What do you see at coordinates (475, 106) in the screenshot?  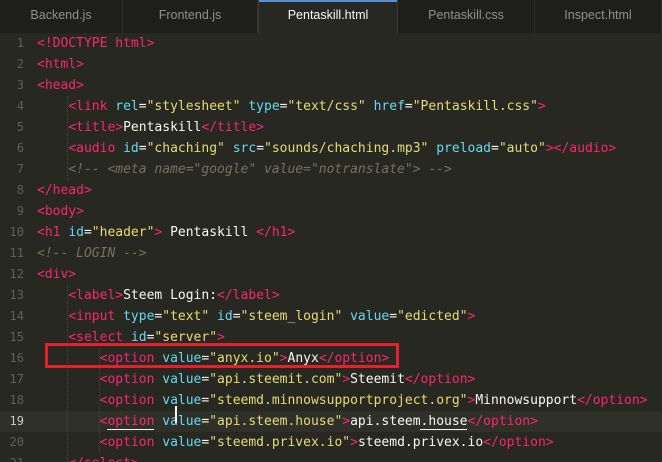 I see `code-token: "Pentaskill.css"` at bounding box center [475, 106].